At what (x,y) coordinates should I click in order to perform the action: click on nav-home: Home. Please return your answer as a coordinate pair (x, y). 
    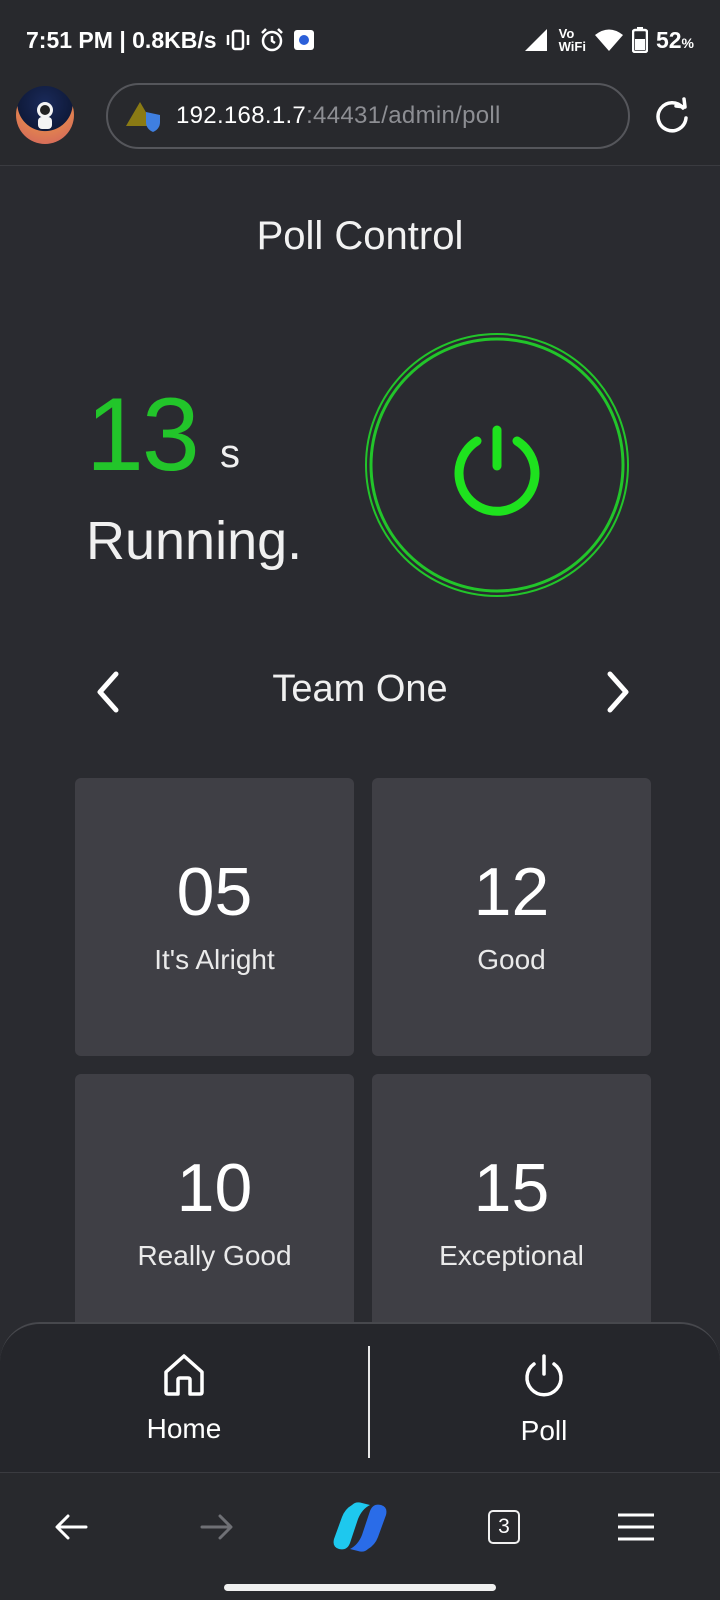
    Looking at the image, I should click on (184, 1398).